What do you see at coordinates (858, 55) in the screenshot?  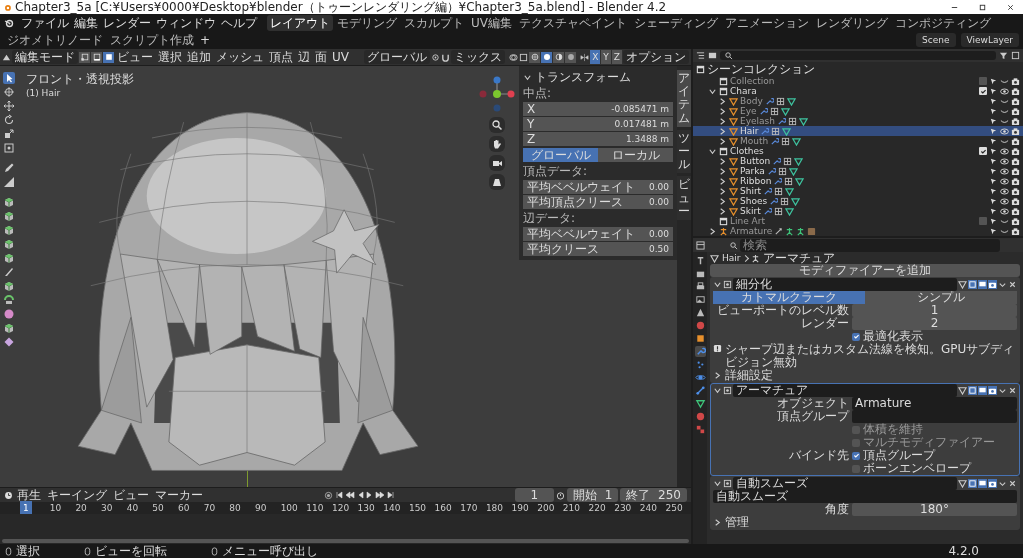 I see `search-field` at bounding box center [858, 55].